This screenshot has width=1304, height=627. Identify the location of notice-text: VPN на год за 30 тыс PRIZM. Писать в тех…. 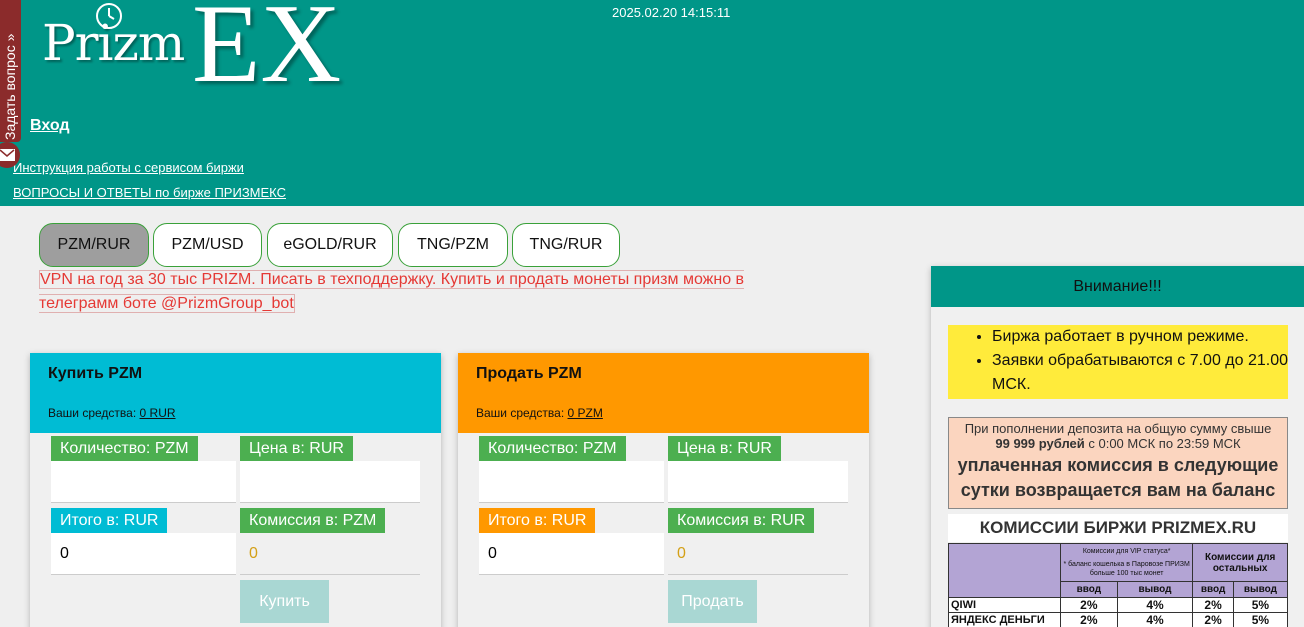
(392, 291).